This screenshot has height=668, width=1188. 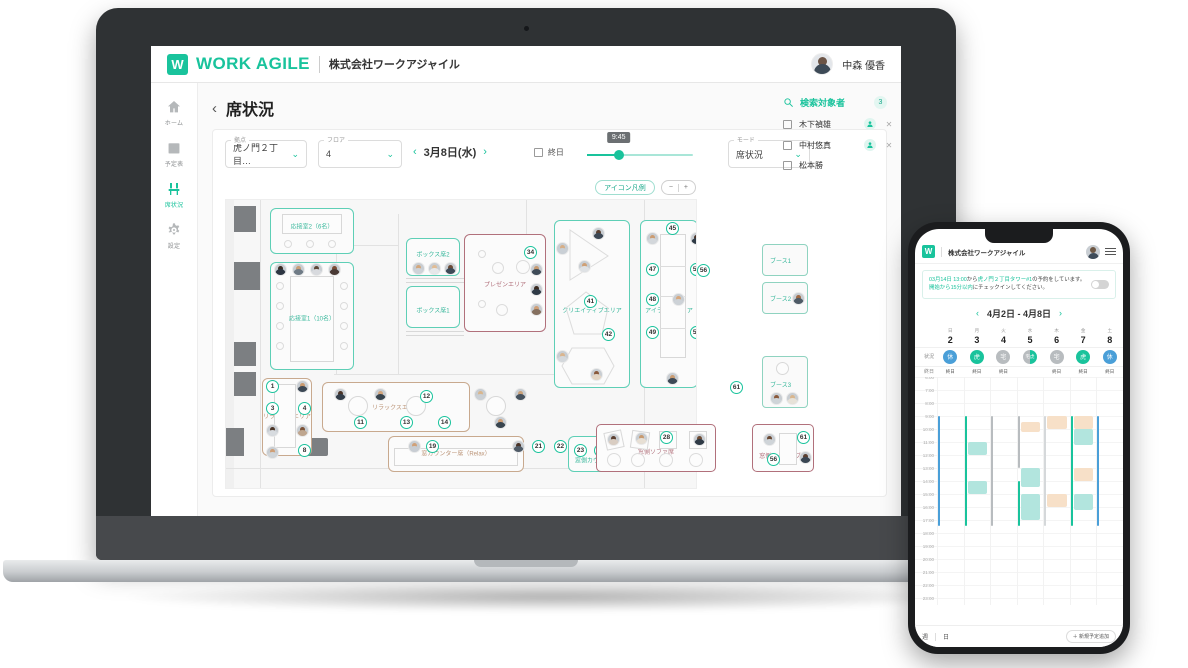 What do you see at coordinates (946, 636) in the screenshot?
I see `day-view-tab: 日` at bounding box center [946, 636].